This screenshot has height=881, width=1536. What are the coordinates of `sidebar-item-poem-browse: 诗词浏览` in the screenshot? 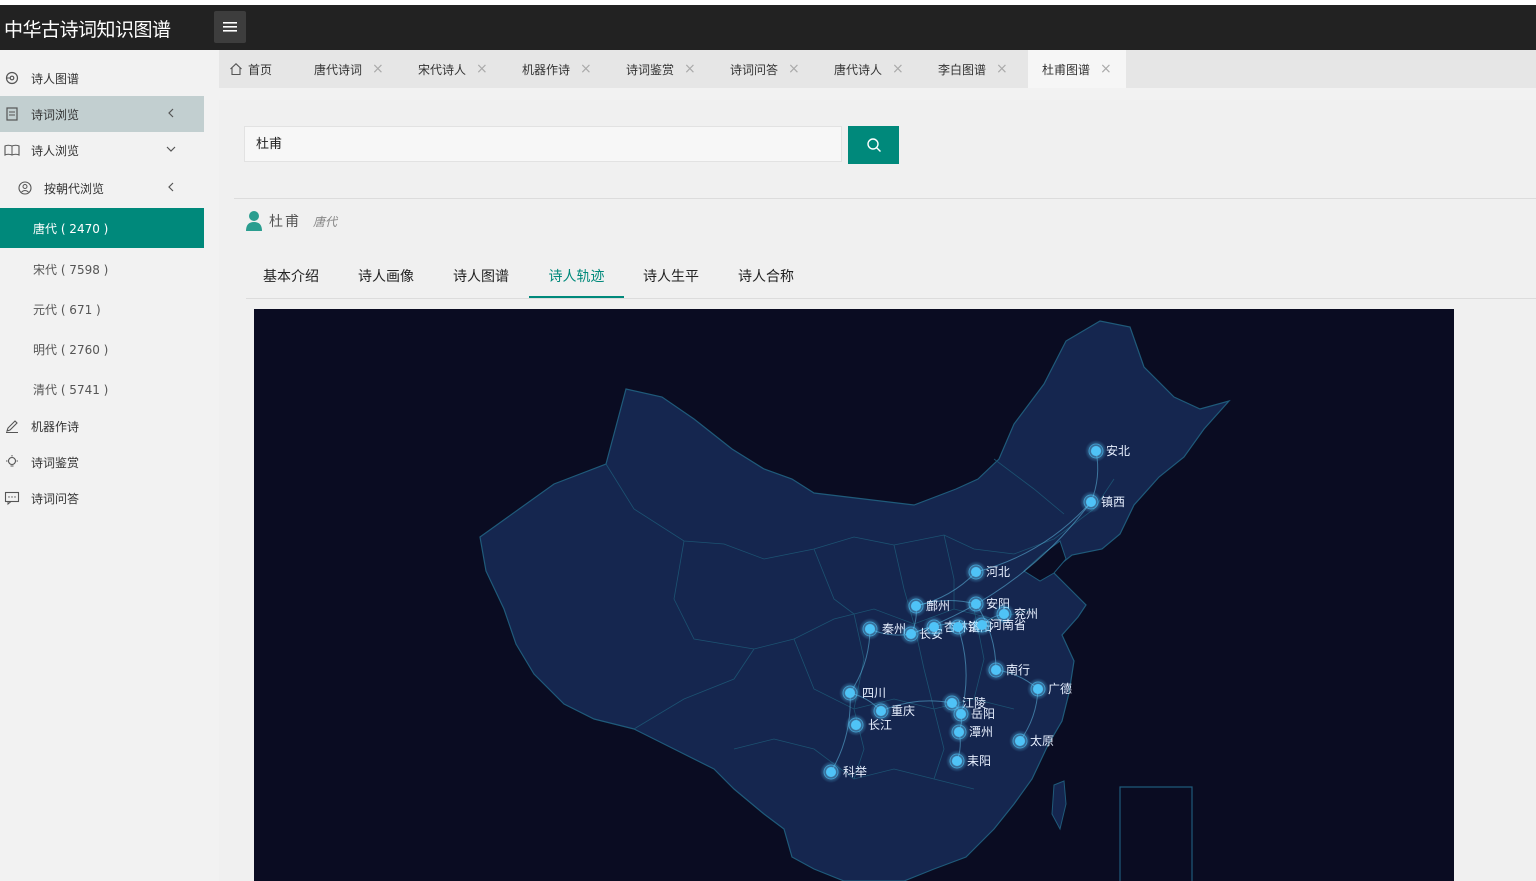 It's located at (102, 114).